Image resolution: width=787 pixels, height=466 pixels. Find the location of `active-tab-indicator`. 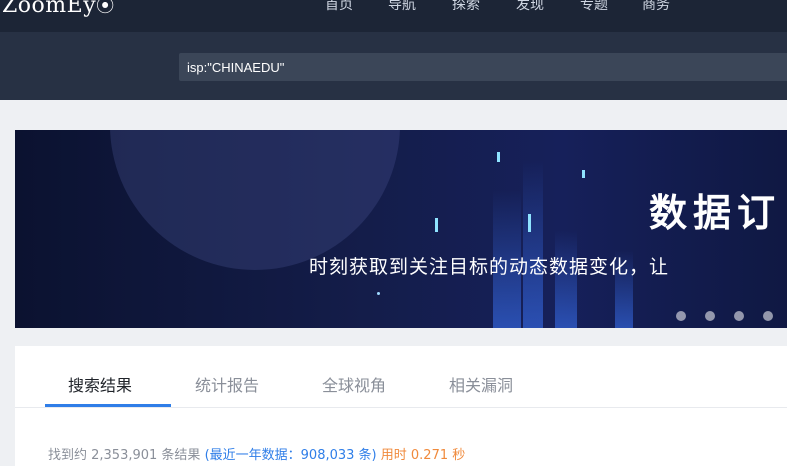

active-tab-indicator is located at coordinates (108, 405).